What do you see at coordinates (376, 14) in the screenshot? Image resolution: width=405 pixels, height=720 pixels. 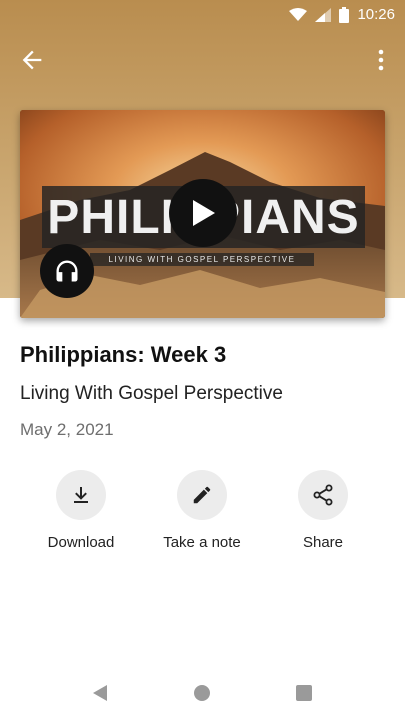 I see `status-time: 10:26` at bounding box center [376, 14].